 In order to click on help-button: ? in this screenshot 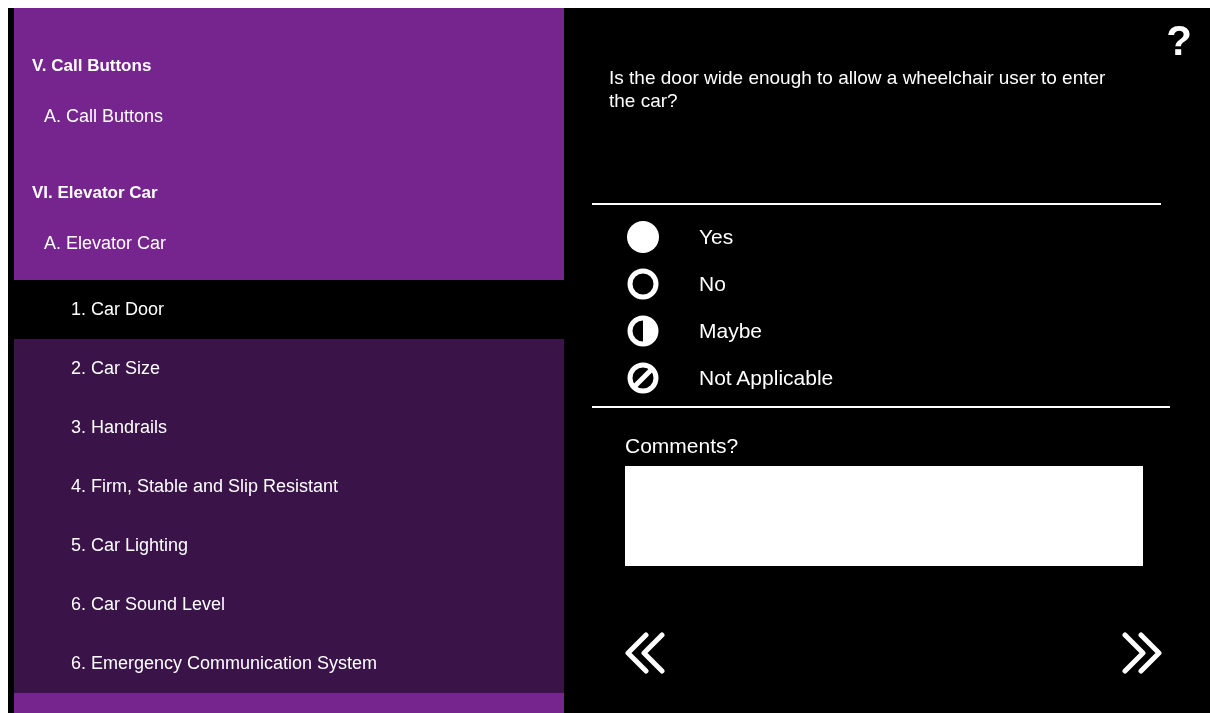, I will do `click(1179, 41)`.